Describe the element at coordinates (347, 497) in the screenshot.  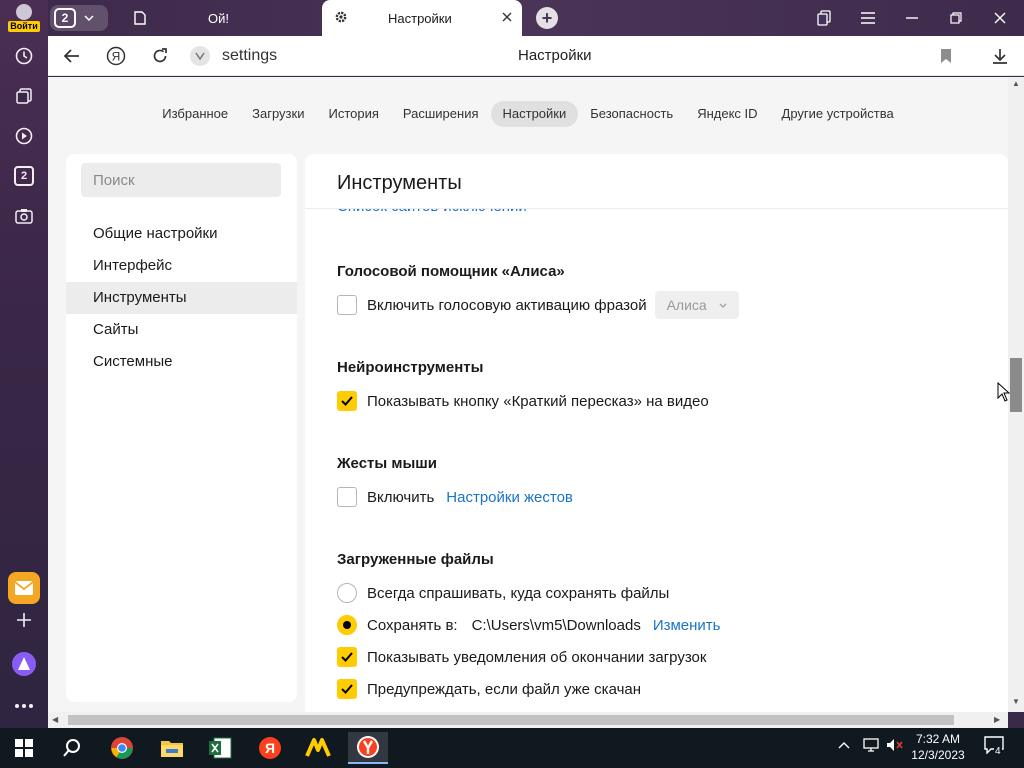
I see `gestures-checkbox` at that location.